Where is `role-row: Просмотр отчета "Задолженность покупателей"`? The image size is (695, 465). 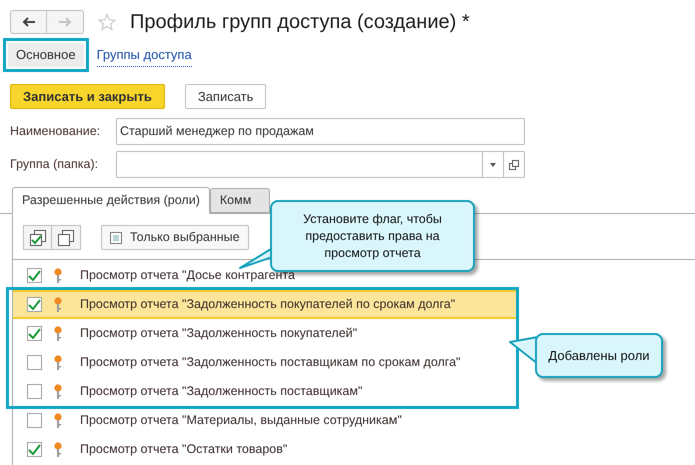 role-row: Просмотр отчета "Задолженность покупателей" is located at coordinates (264, 333).